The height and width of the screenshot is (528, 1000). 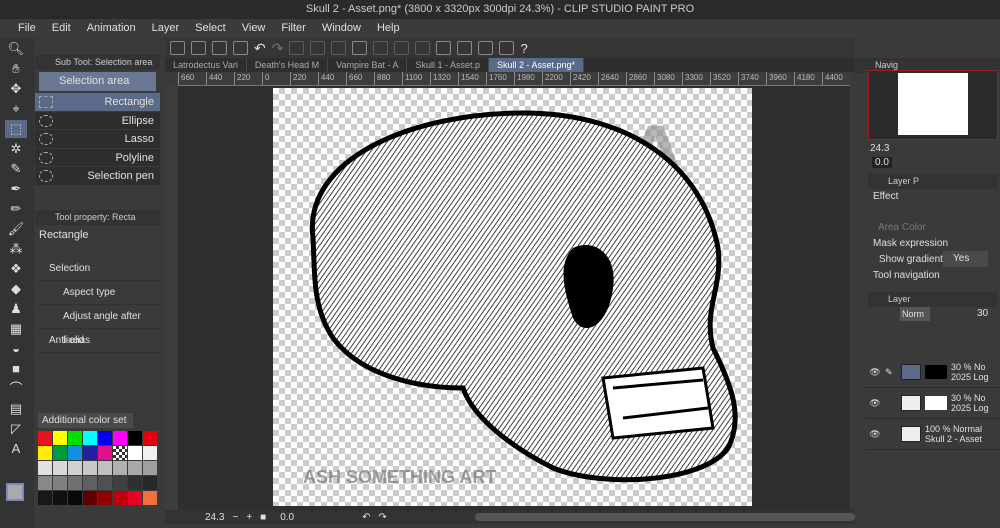 What do you see at coordinates (16, 429) in the screenshot?
I see `ruler-icon: ◸` at bounding box center [16, 429].